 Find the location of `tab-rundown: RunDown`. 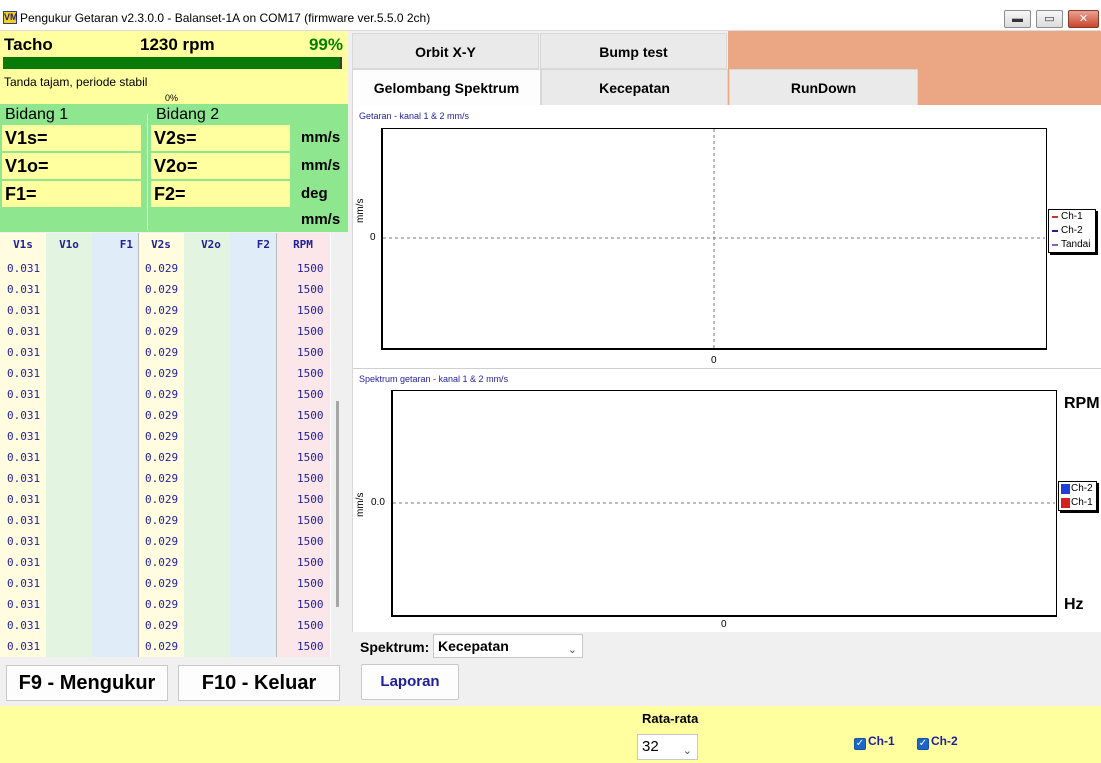

tab-rundown: RunDown is located at coordinates (823, 87).